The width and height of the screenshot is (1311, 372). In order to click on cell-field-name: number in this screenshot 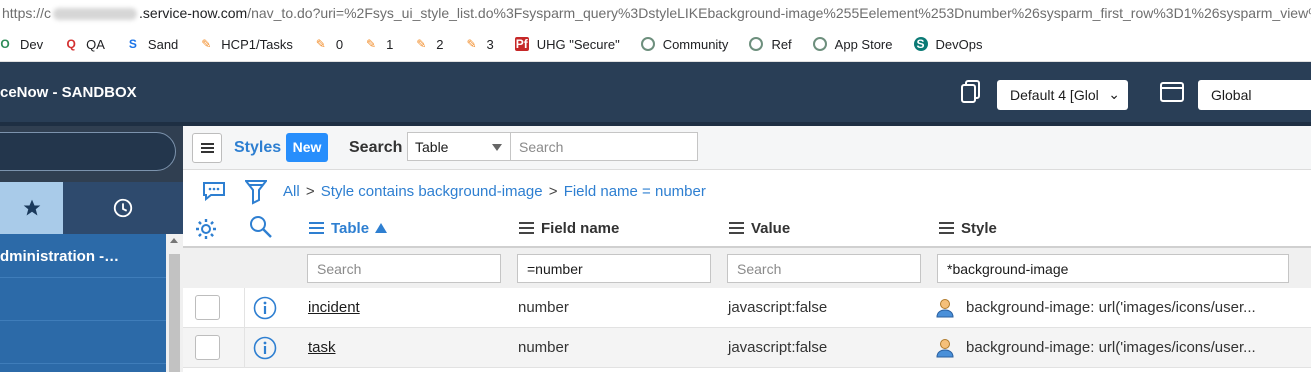, I will do `click(543, 307)`.